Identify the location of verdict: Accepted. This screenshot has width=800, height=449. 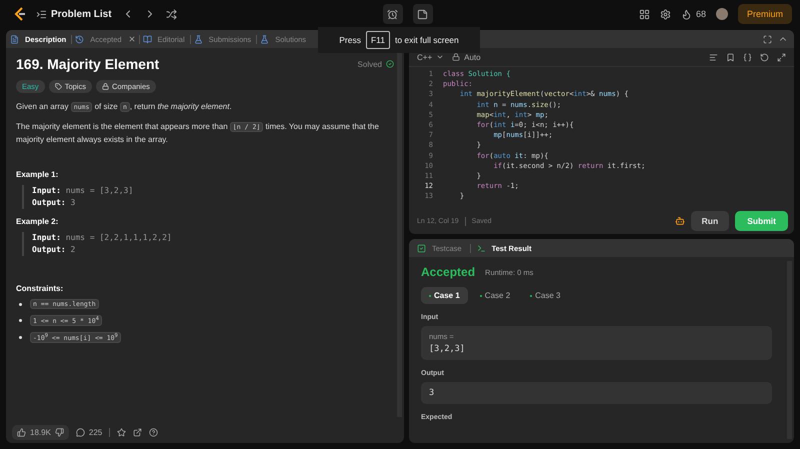
(448, 272).